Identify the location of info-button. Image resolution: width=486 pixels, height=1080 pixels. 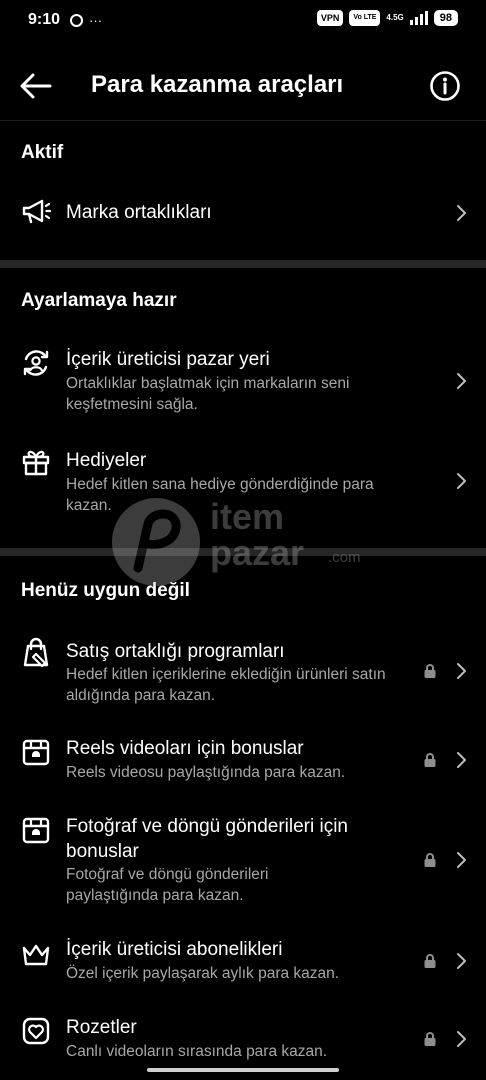
(445, 86).